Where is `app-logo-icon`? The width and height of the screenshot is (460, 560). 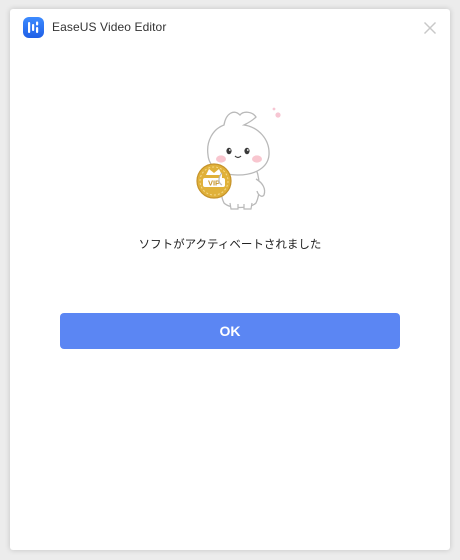
app-logo-icon is located at coordinates (33, 27).